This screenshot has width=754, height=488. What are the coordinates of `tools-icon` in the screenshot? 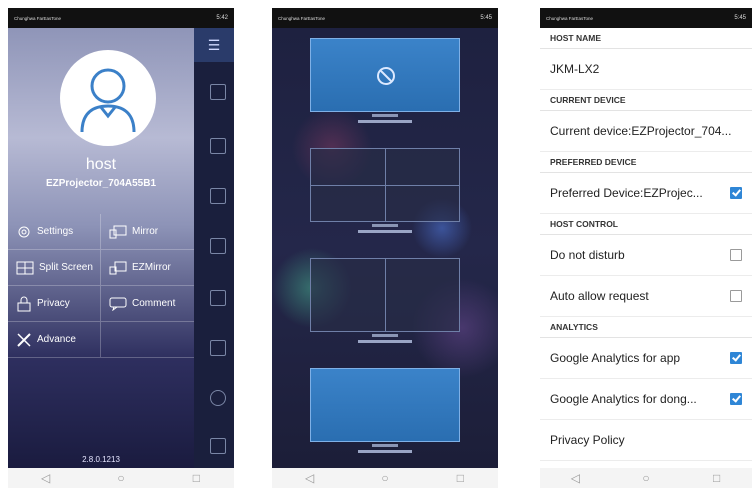 It's located at (24, 339).